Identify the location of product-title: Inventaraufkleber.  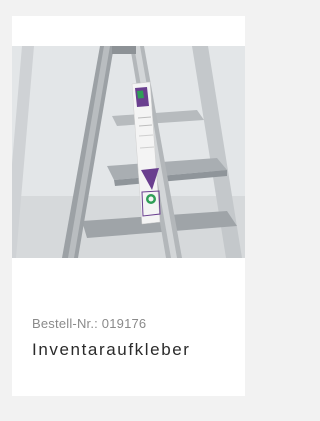
(111, 350).